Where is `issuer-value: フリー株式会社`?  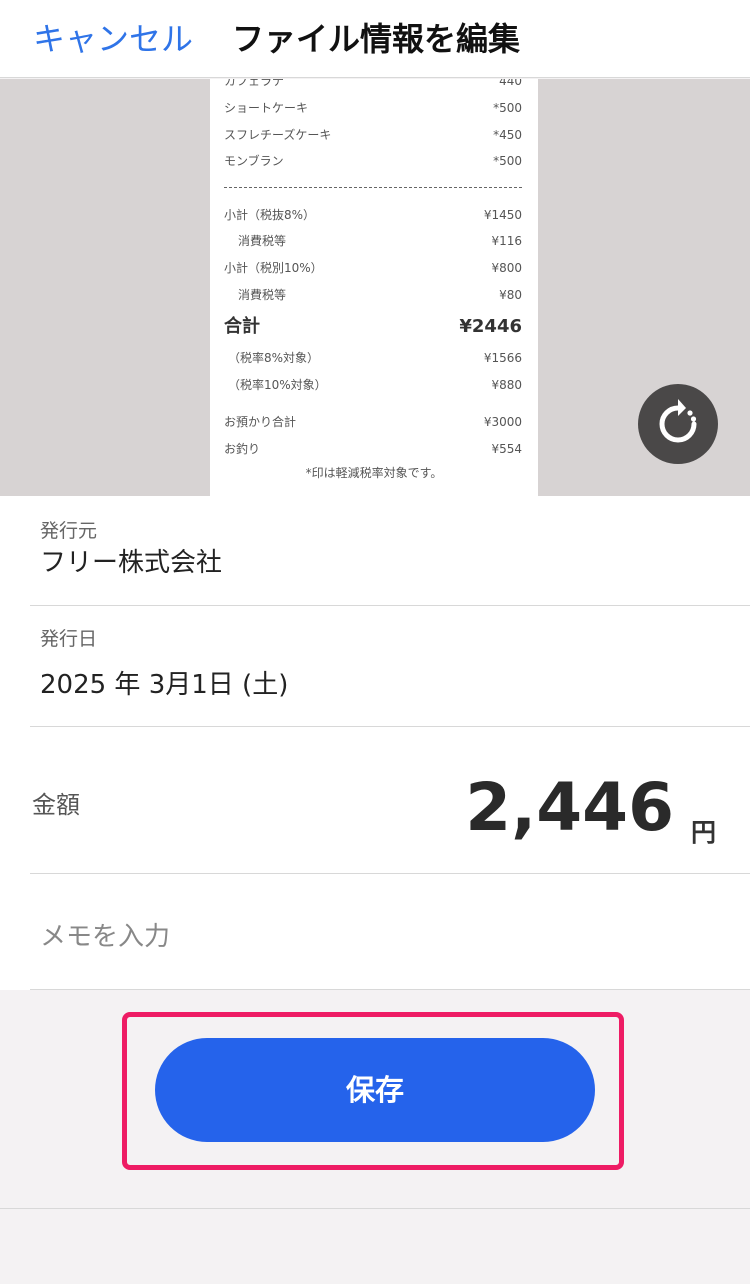
issuer-value: フリー株式会社 is located at coordinates (131, 560).